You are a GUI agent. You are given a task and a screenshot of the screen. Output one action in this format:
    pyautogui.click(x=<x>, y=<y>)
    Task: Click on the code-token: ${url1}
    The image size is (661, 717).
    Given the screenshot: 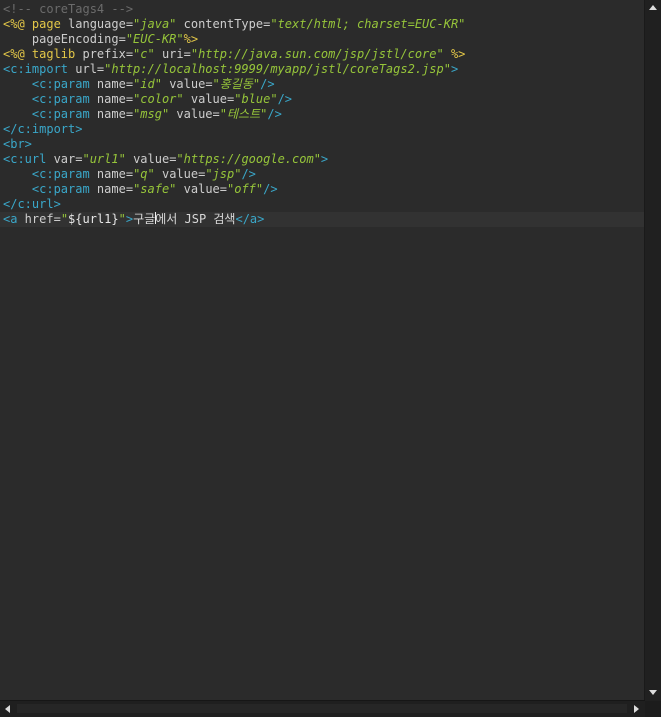 What is the action you would take?
    pyautogui.click(x=93, y=219)
    